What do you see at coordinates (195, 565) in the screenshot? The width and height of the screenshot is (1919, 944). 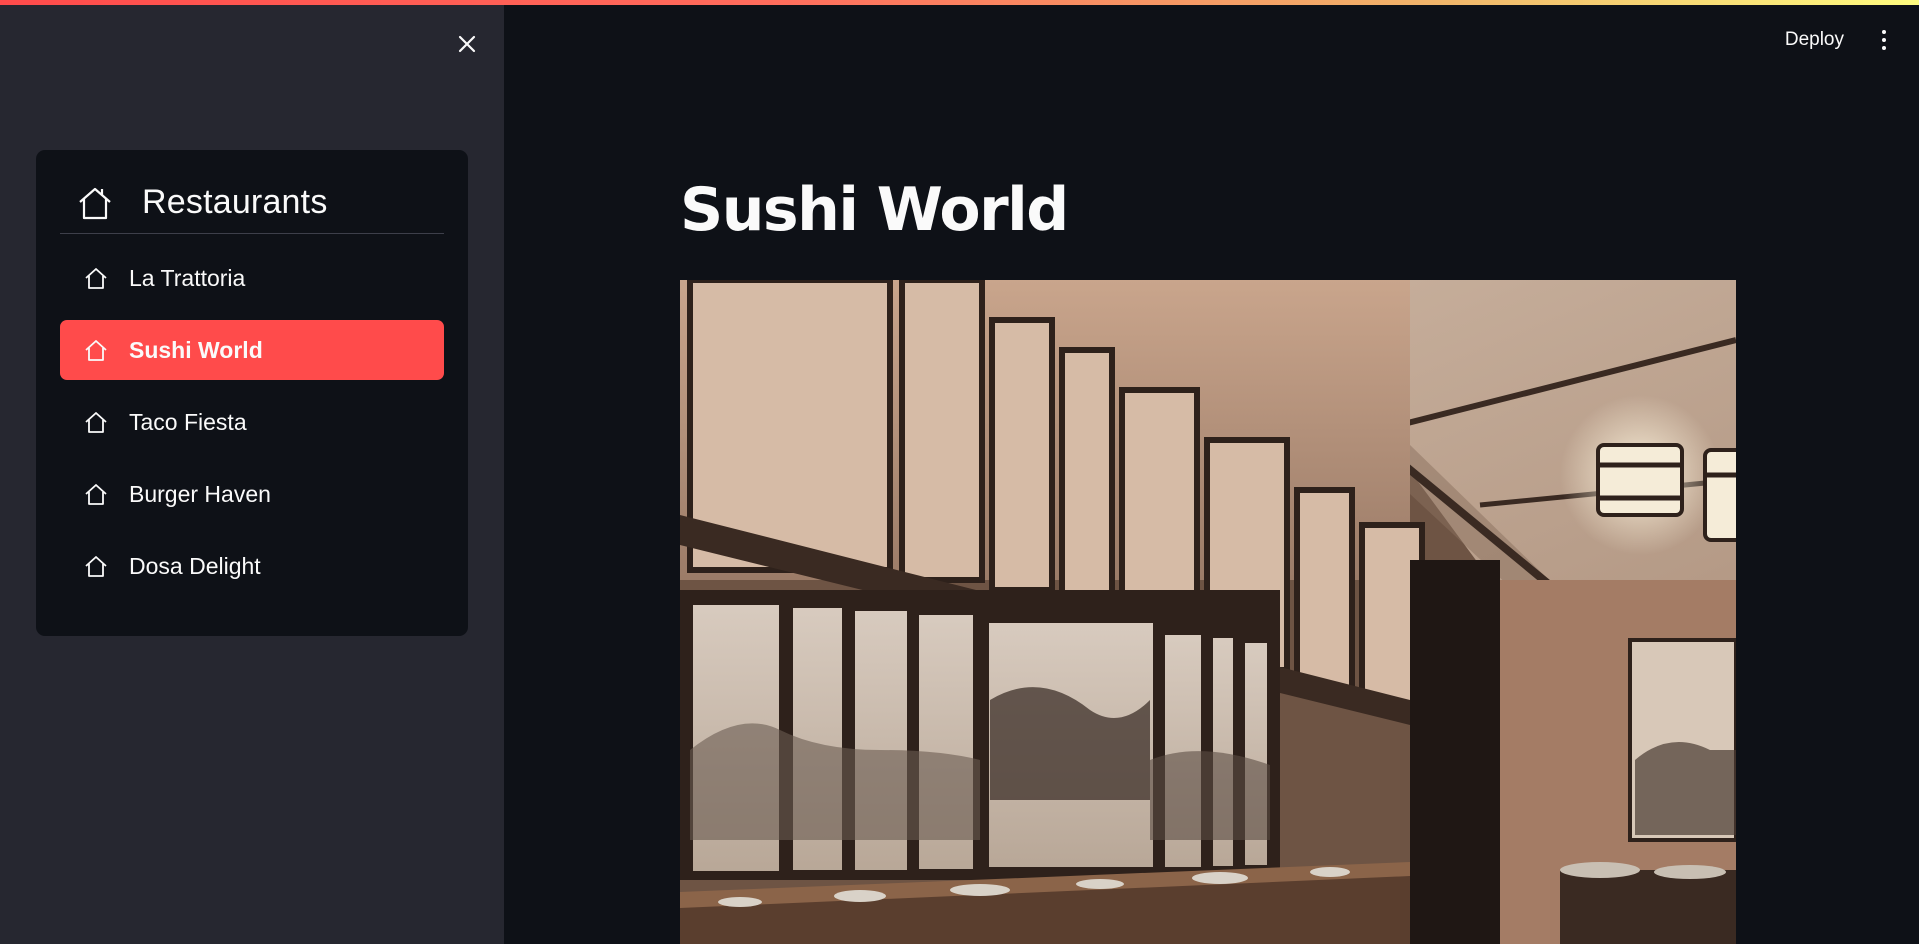 I see `menu-item-label: Dosa Delight` at bounding box center [195, 565].